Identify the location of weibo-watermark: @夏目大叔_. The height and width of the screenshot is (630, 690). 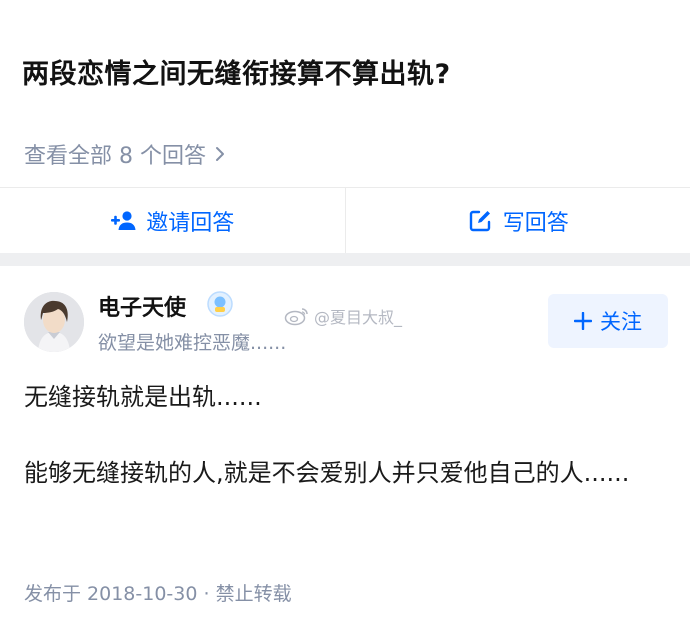
(343, 316).